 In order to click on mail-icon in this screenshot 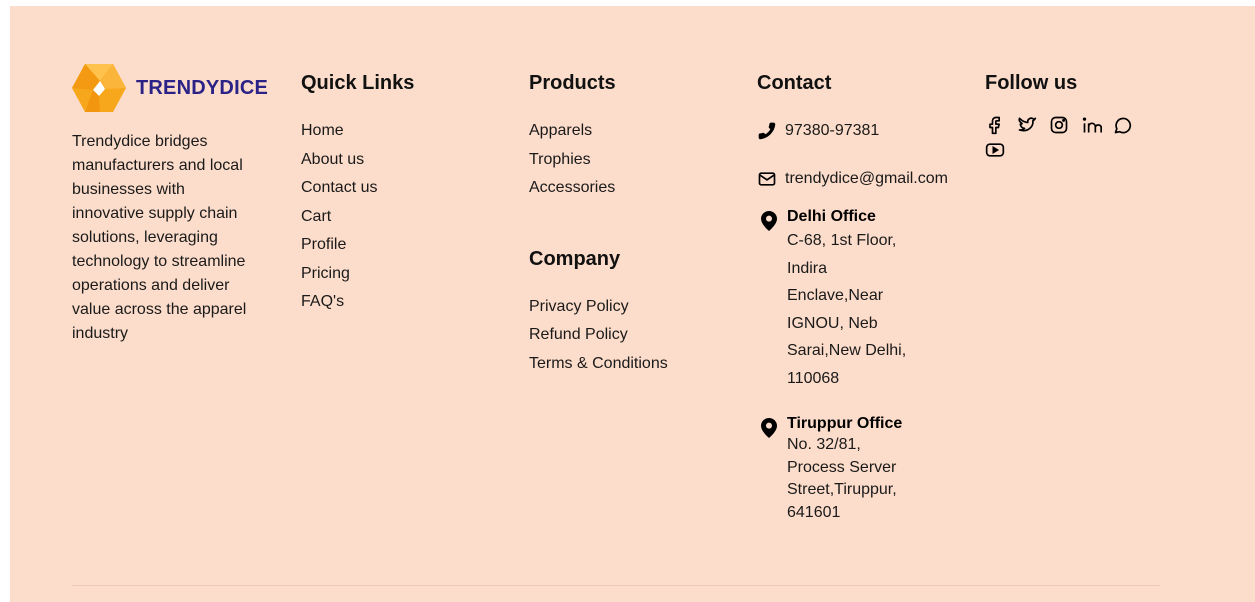, I will do `click(767, 179)`.